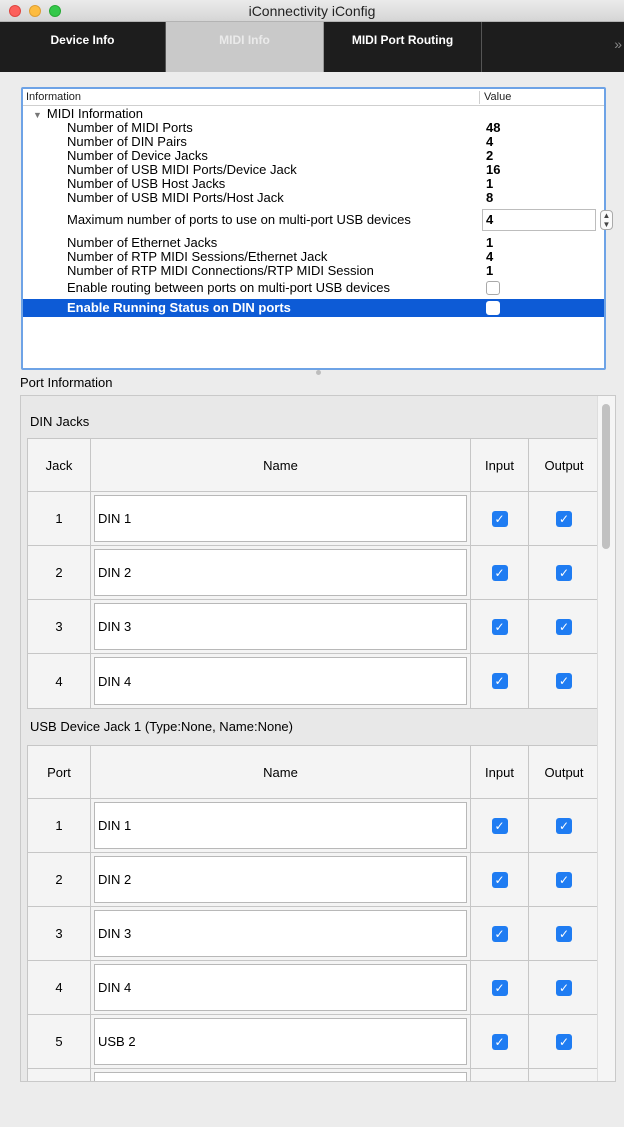 Image resolution: width=624 pixels, height=1127 pixels. Describe the element at coordinates (59, 772) in the screenshot. I see `column-header-port: Port` at that location.